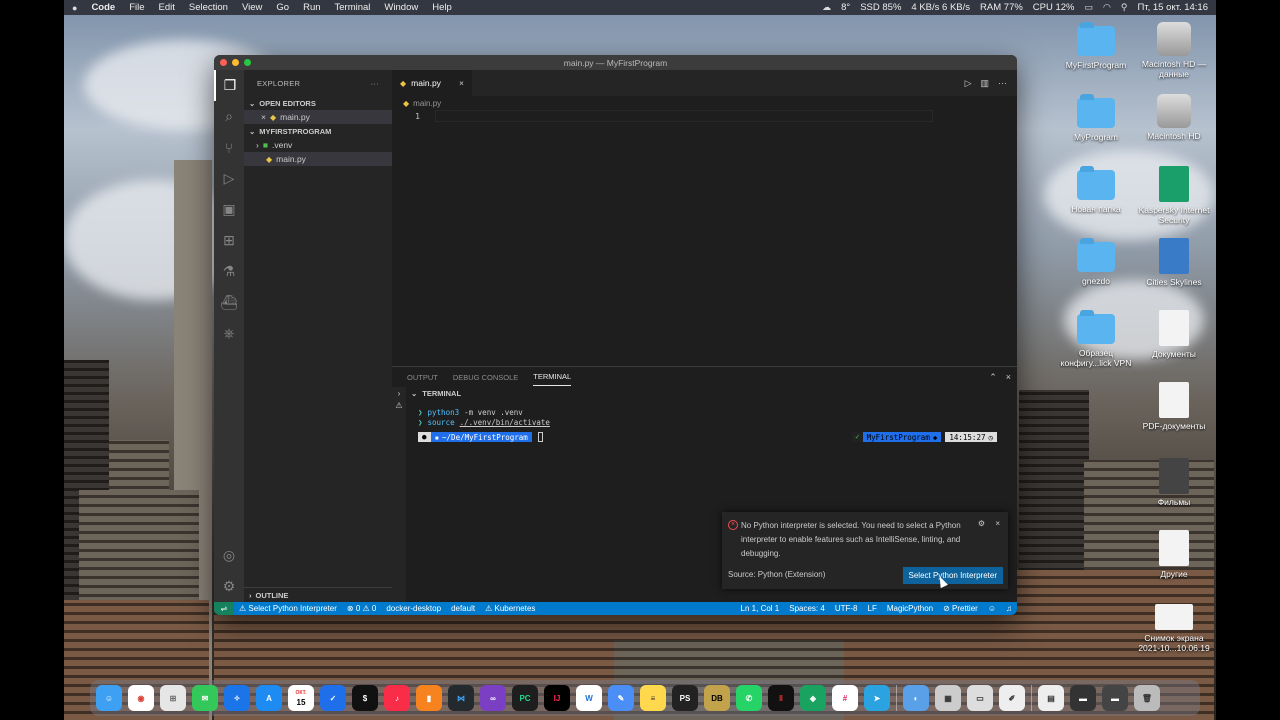 This screenshot has width=1280, height=720. Describe the element at coordinates (826, 7) in the screenshot. I see `weather-icon: ☁` at that location.